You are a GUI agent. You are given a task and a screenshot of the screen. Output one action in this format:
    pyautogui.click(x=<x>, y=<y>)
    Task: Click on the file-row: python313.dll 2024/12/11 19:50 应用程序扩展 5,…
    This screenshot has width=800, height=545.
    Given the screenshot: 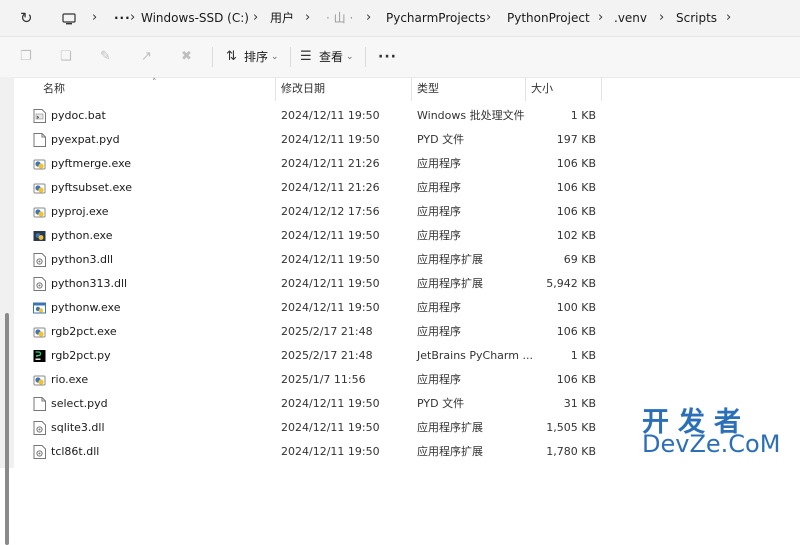 What is the action you would take?
    pyautogui.click(x=308, y=284)
    